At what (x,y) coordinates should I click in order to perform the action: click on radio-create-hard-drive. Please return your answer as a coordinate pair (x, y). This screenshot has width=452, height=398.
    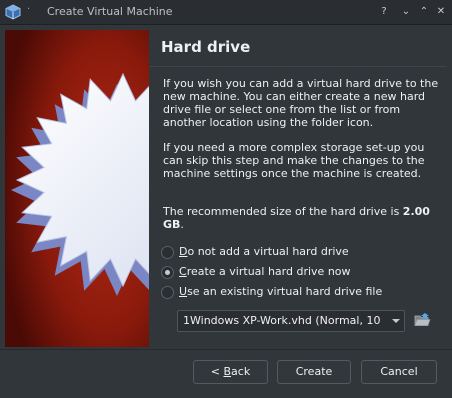
    Looking at the image, I should click on (167, 272).